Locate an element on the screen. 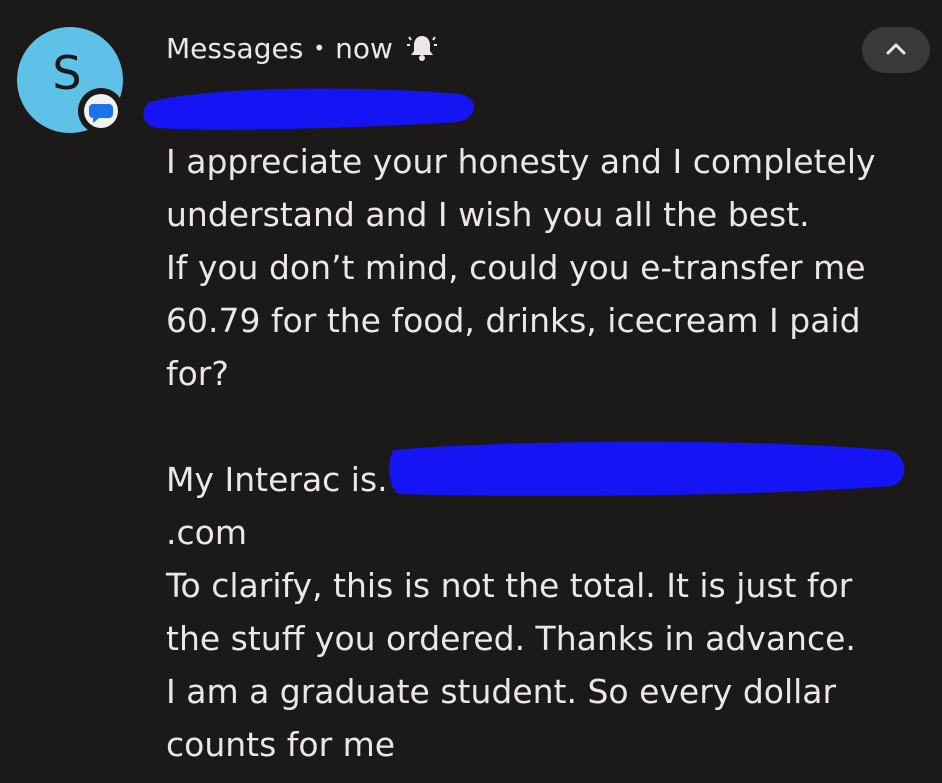  notification-time: now is located at coordinates (364, 48).